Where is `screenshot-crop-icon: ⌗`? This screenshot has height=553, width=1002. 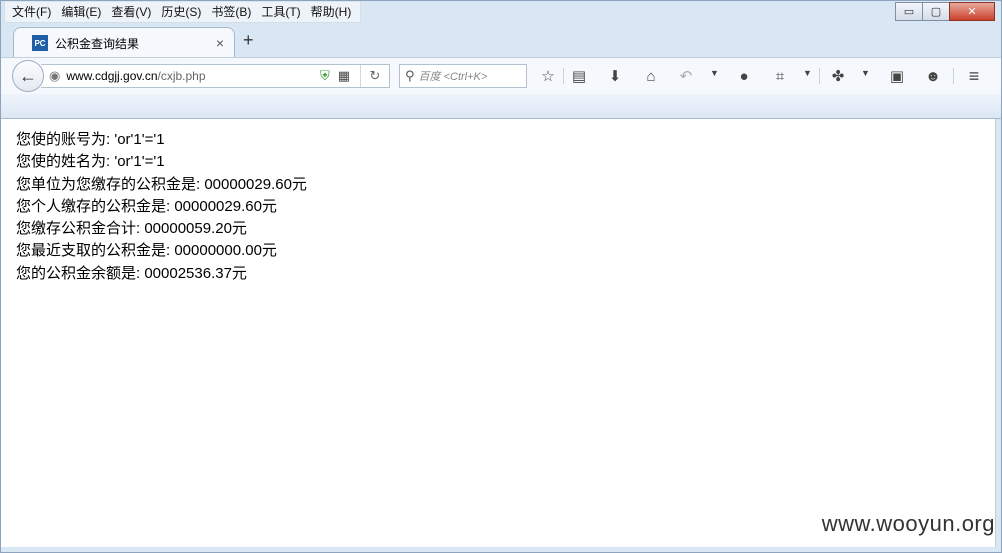 screenshot-crop-icon: ⌗ is located at coordinates (780, 76).